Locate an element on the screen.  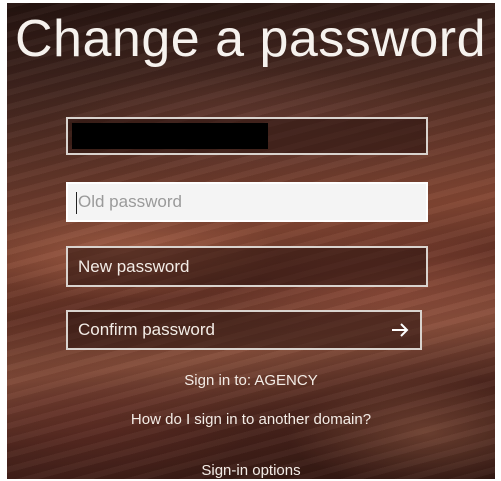
new-password-label: New password is located at coordinates (134, 266).